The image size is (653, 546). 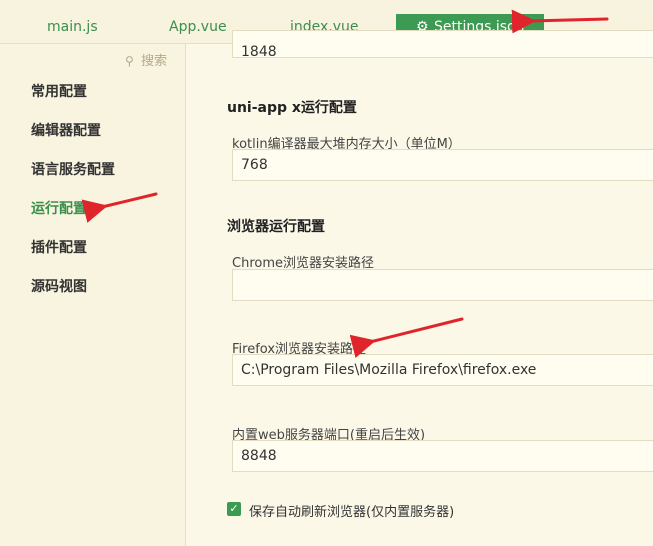 What do you see at coordinates (442, 456) in the screenshot?
I see `web-port-input: 8848` at bounding box center [442, 456].